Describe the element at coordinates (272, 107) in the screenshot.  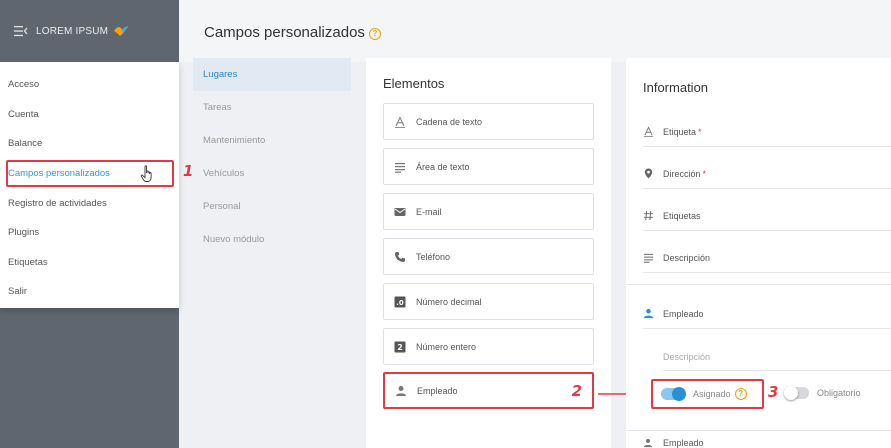
I see `module-nav-item-tareas: Tareas` at that location.